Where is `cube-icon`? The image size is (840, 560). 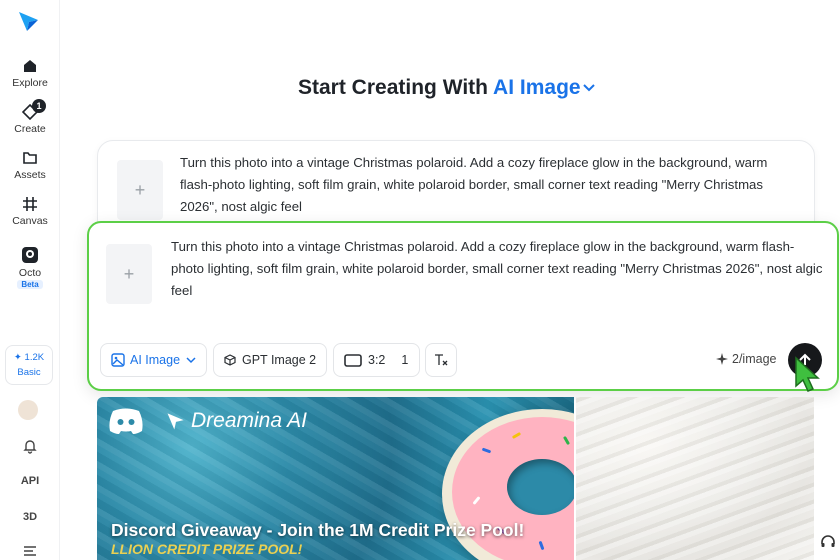
cube-icon is located at coordinates (230, 360).